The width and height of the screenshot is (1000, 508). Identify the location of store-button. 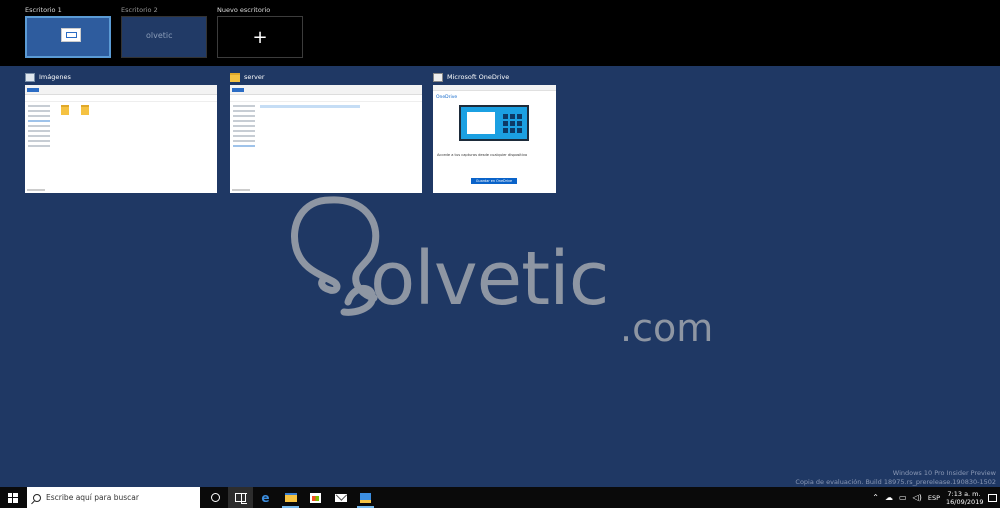
(315, 497).